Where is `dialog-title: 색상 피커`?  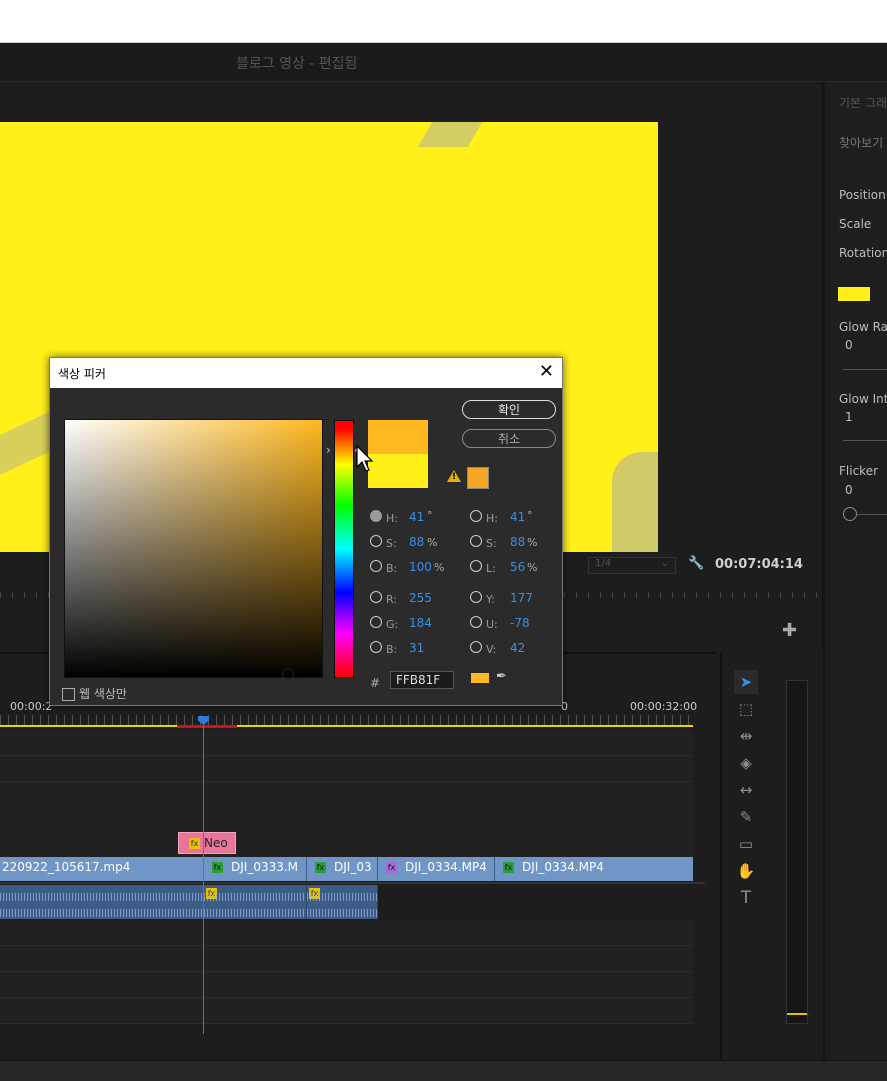
dialog-title: 색상 피커 is located at coordinates (82, 374).